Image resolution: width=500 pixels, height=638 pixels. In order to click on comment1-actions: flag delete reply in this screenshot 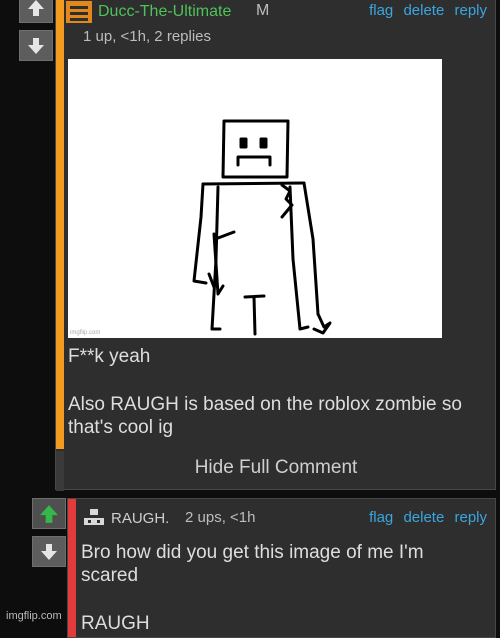, I will do `click(425, 10)`.